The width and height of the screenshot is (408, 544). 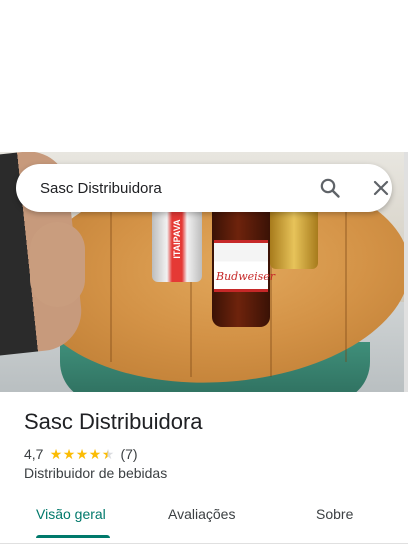 I want to click on reviews-count: (7), so click(x=128, y=454).